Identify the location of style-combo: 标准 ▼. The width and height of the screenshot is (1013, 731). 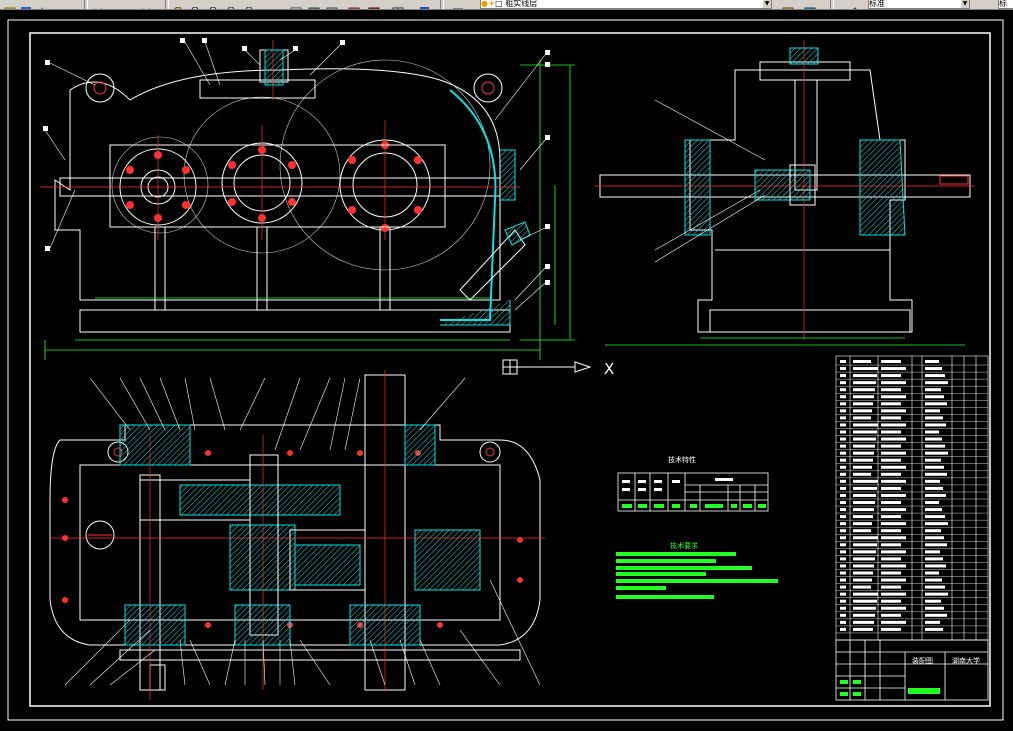
(919, 4).